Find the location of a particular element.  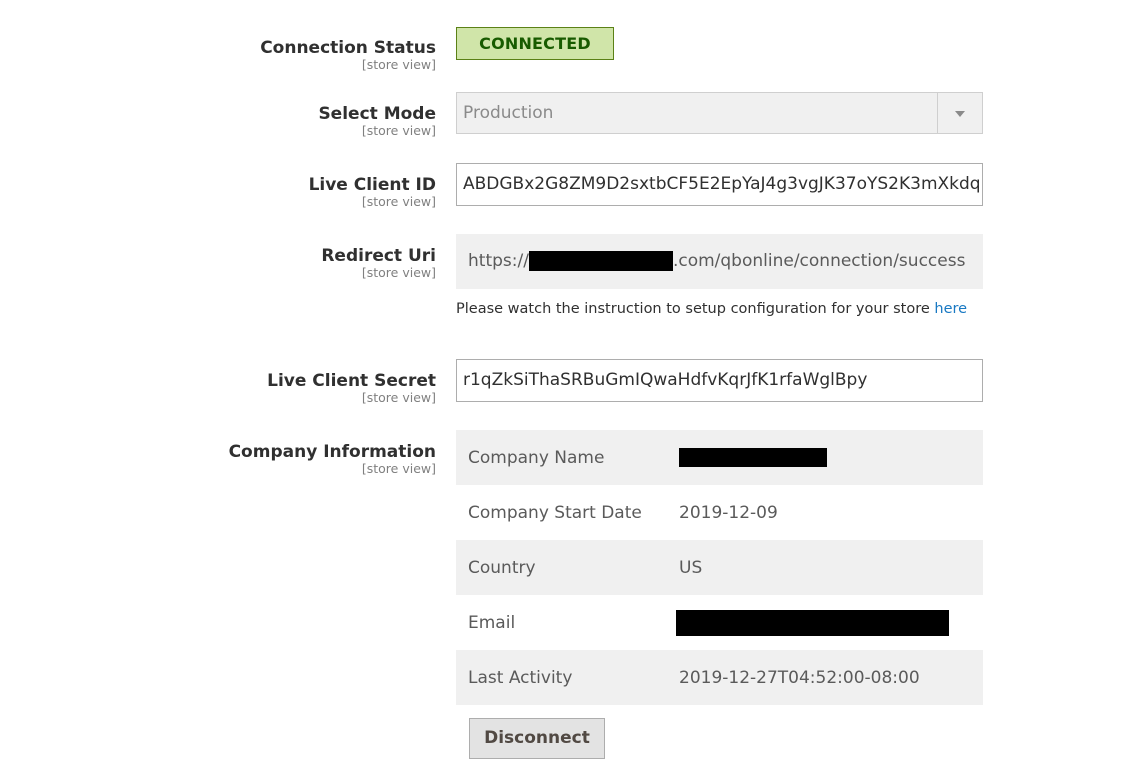

company-name-value is located at coordinates (831, 457).